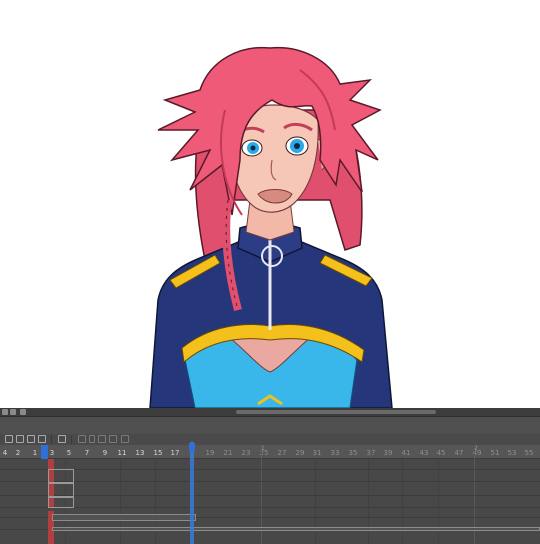  I want to click on frame-label: 31, so click(317, 453).